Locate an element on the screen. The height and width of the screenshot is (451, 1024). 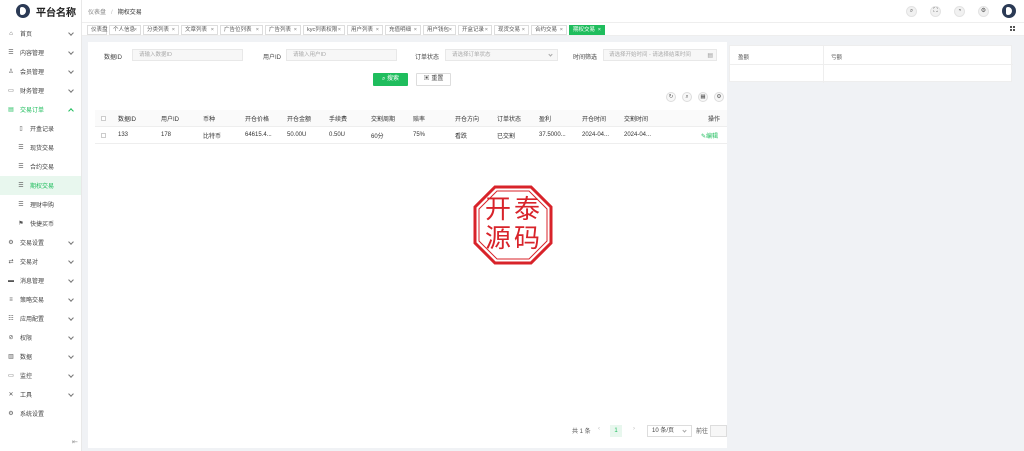
table-cell: 已交割 is located at coordinates (506, 136).